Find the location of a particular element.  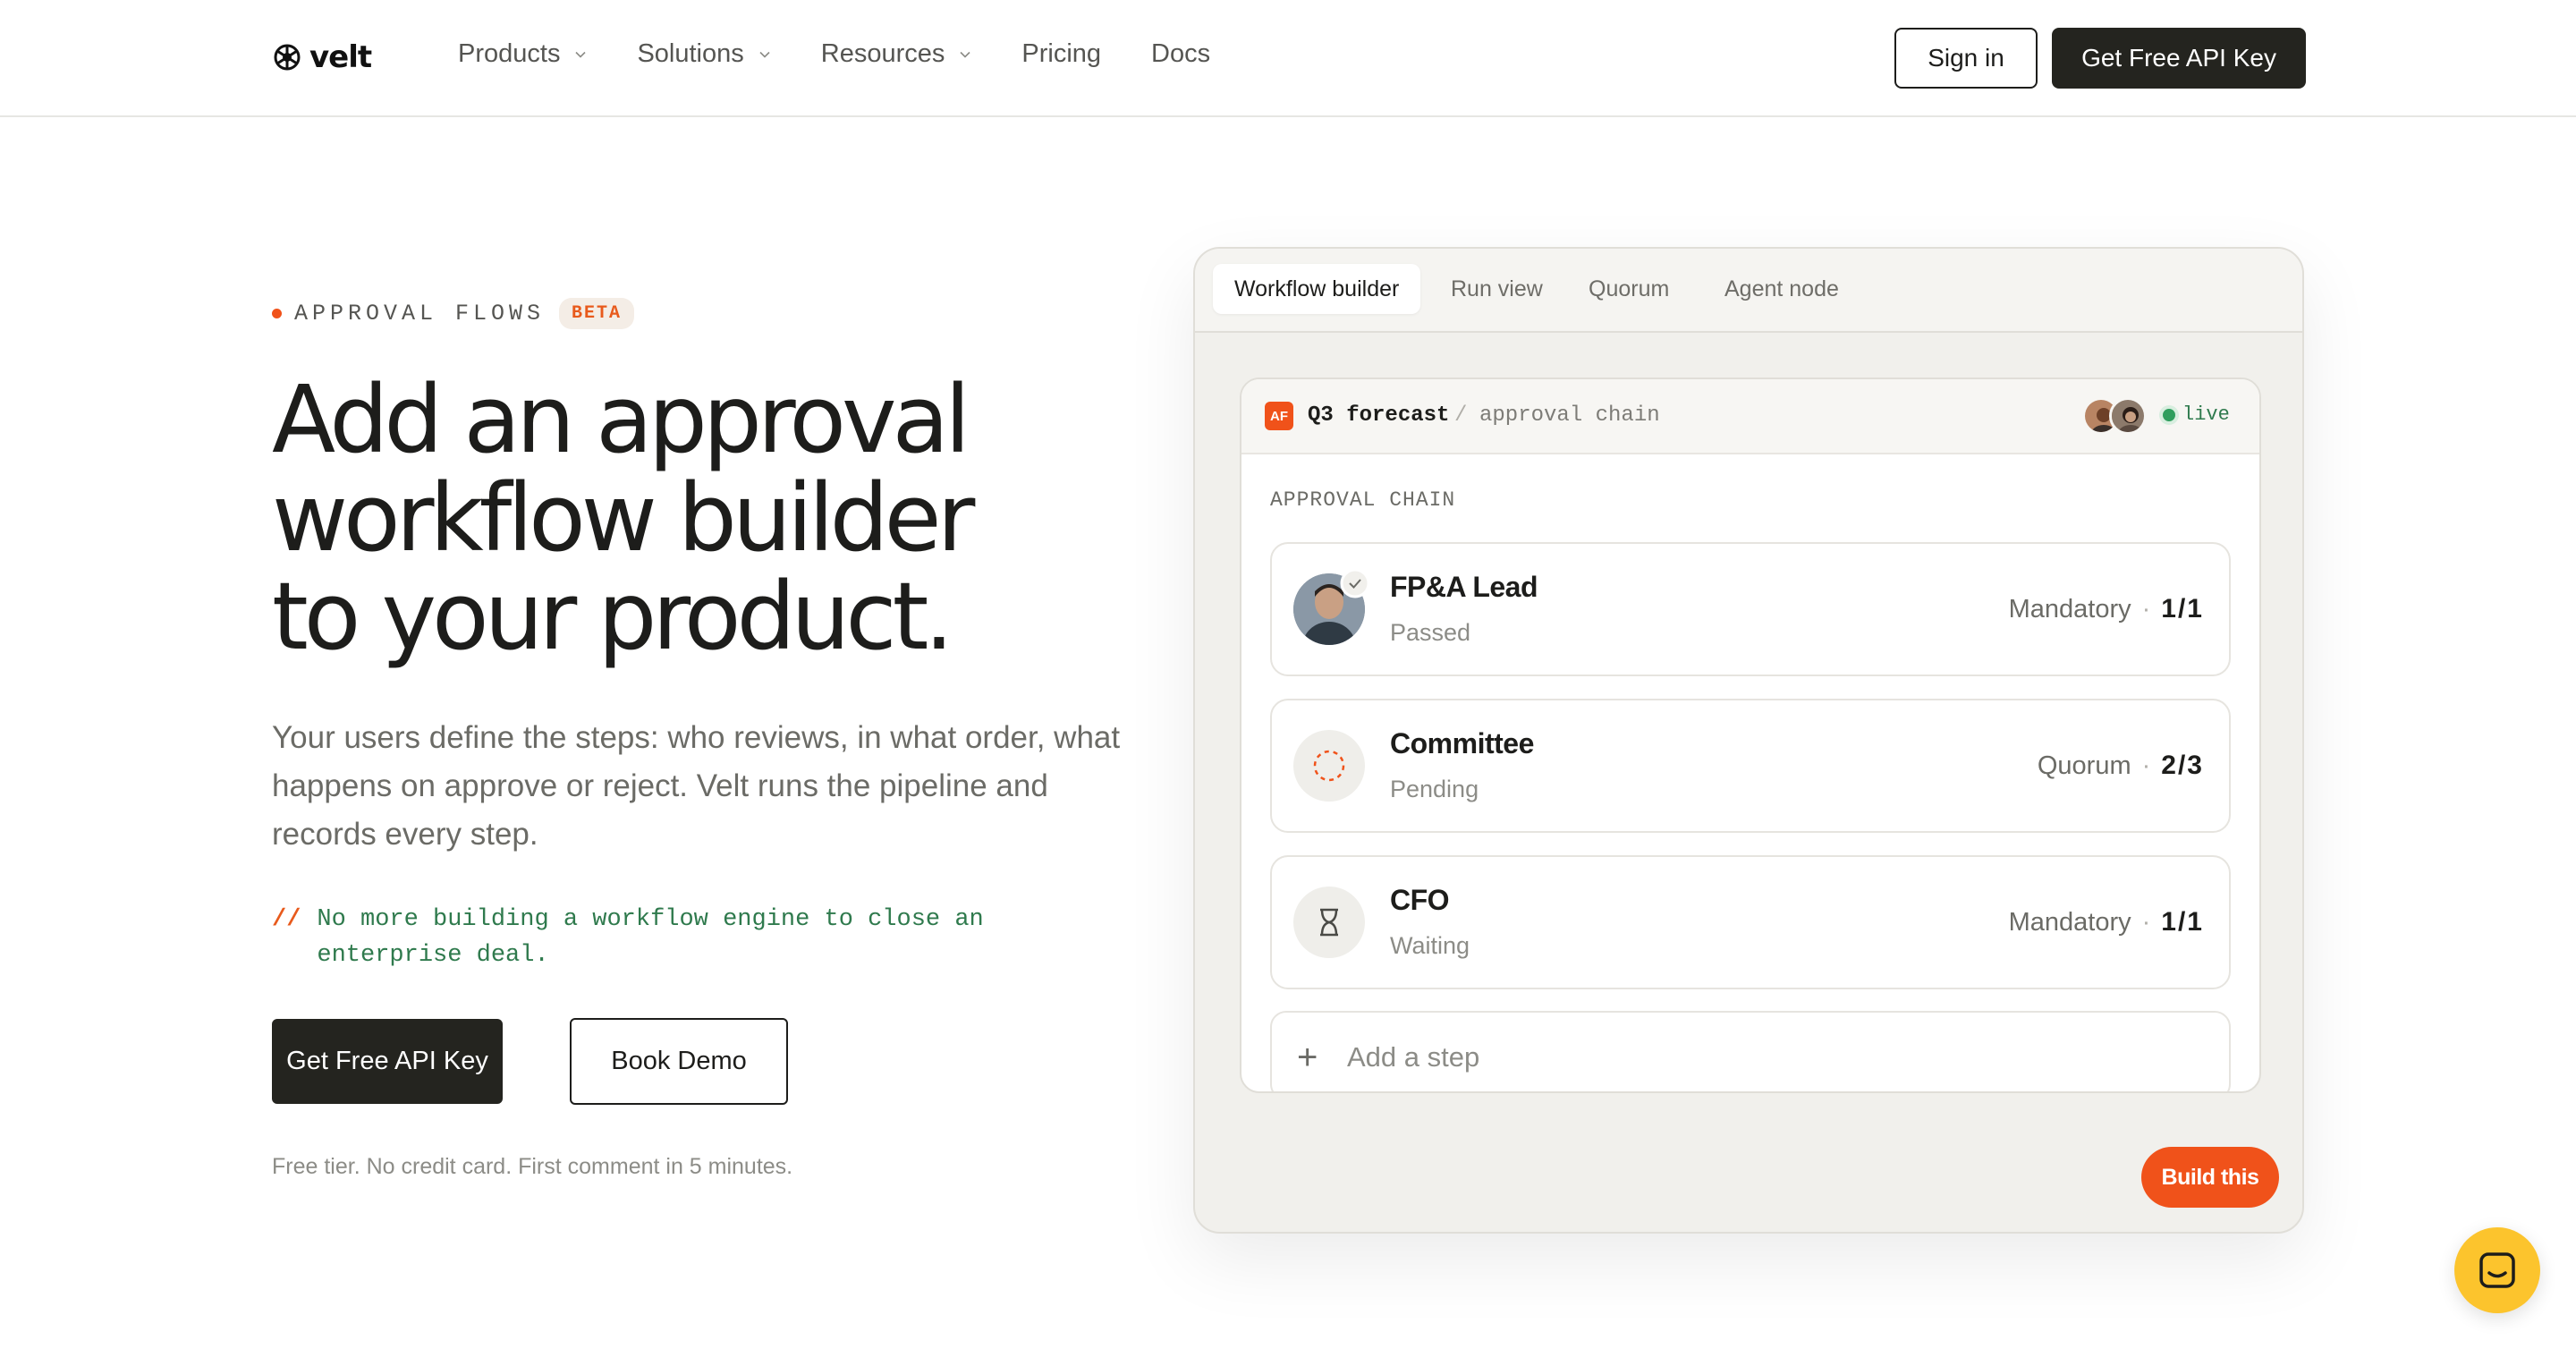

headline-line-2: workflow builder is located at coordinates (623, 518).